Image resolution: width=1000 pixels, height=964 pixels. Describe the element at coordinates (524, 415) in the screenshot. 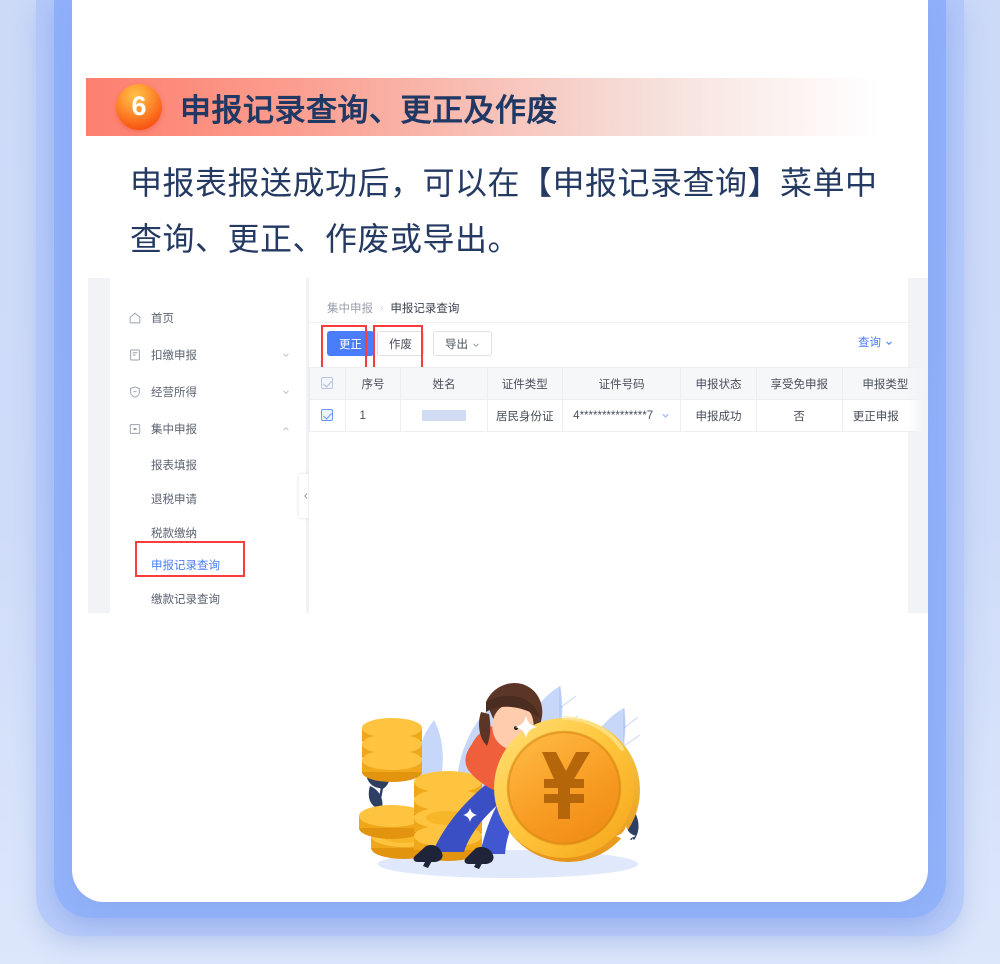

I see `cell-id-type: 居民身份证` at that location.